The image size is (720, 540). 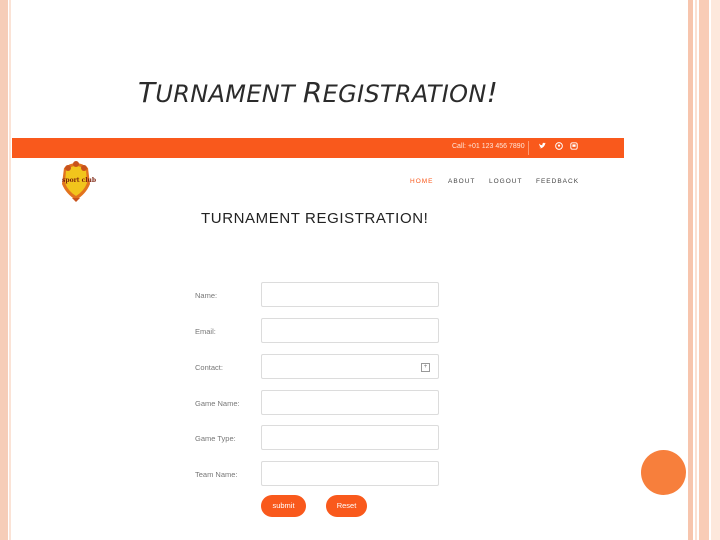 What do you see at coordinates (422, 181) in the screenshot?
I see `nav-home: HOME` at bounding box center [422, 181].